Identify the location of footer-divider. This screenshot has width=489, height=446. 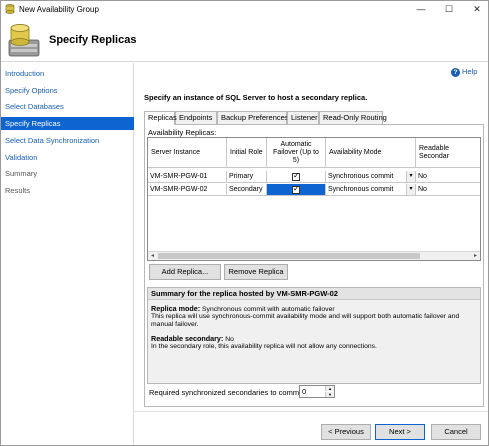
(311, 411).